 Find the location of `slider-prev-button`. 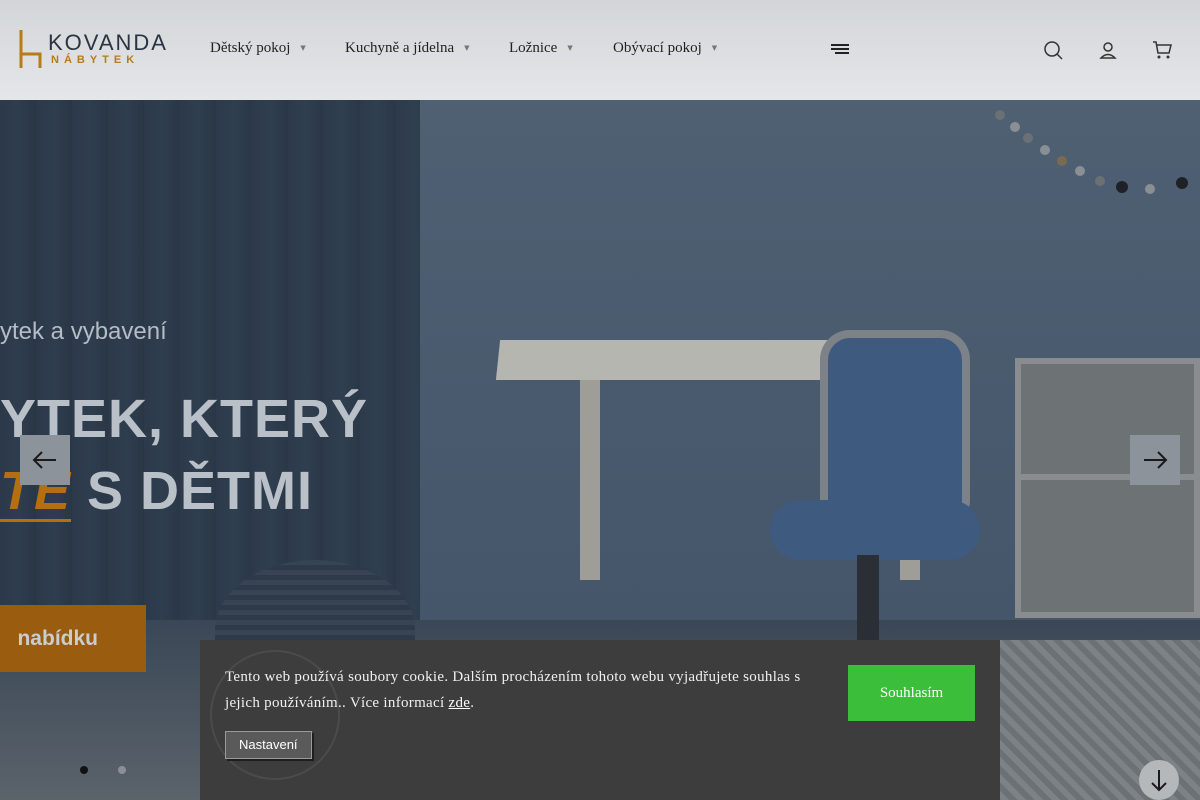

slider-prev-button is located at coordinates (45, 460).